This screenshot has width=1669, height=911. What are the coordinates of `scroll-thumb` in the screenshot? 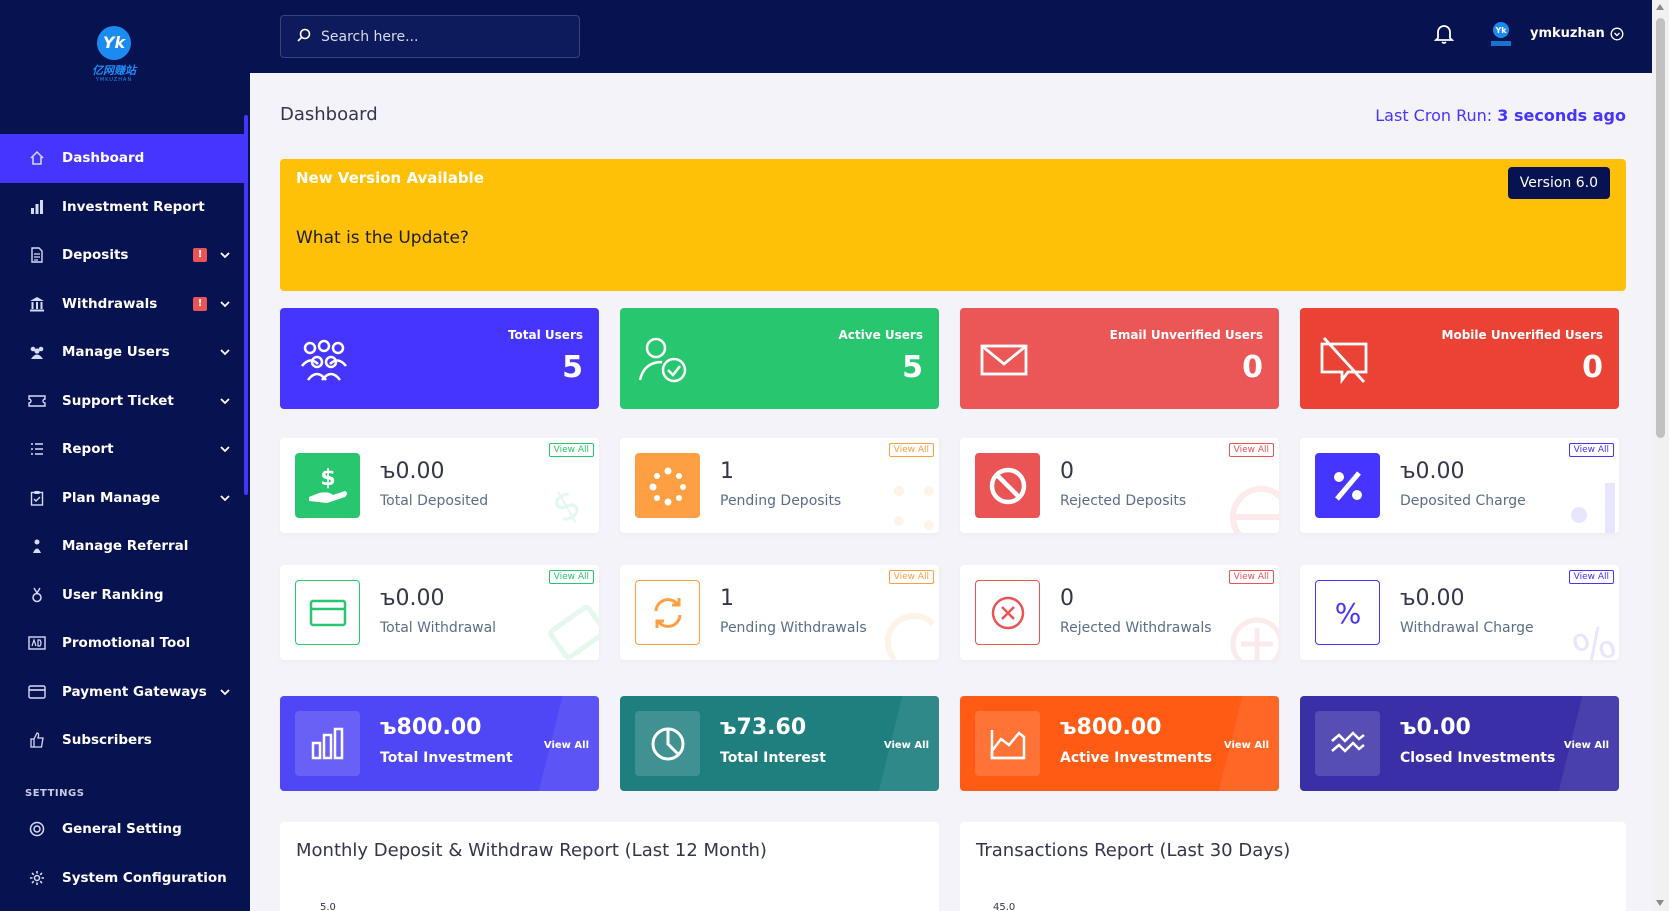 It's located at (1660, 228).